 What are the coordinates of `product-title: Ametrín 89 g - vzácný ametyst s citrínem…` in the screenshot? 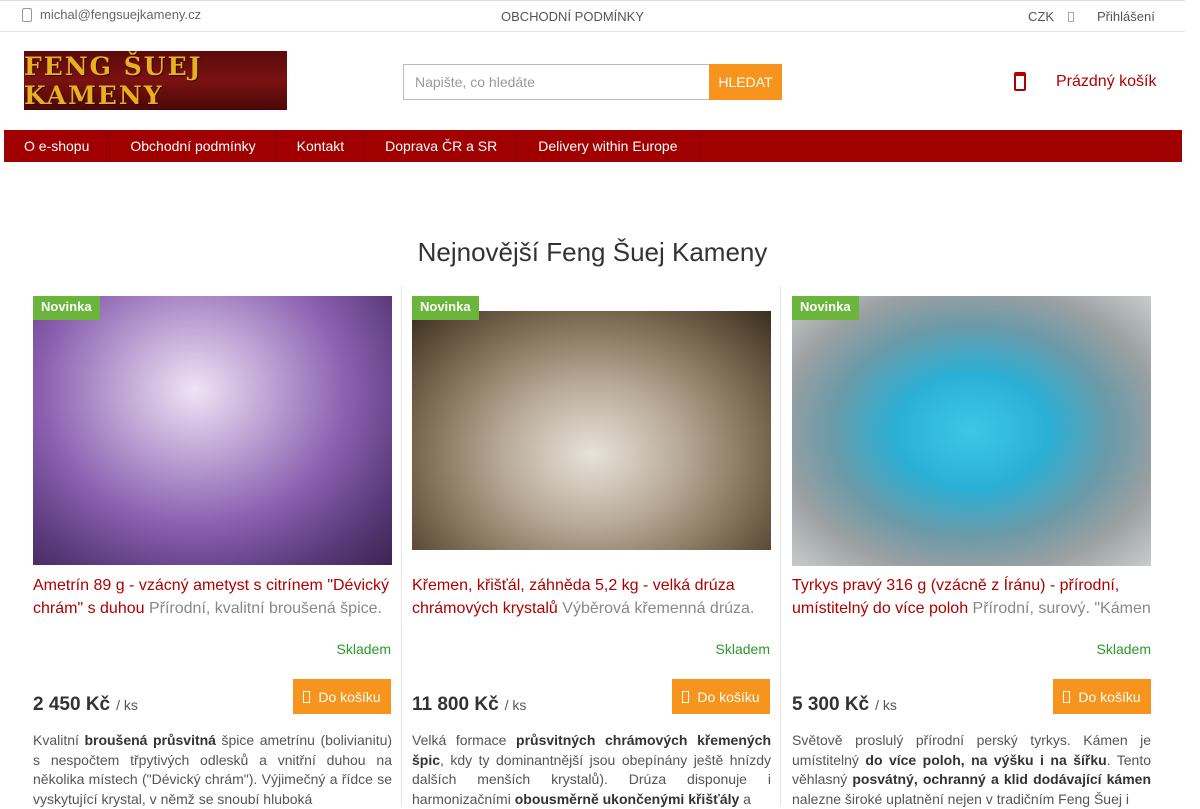 It's located at (212, 597).